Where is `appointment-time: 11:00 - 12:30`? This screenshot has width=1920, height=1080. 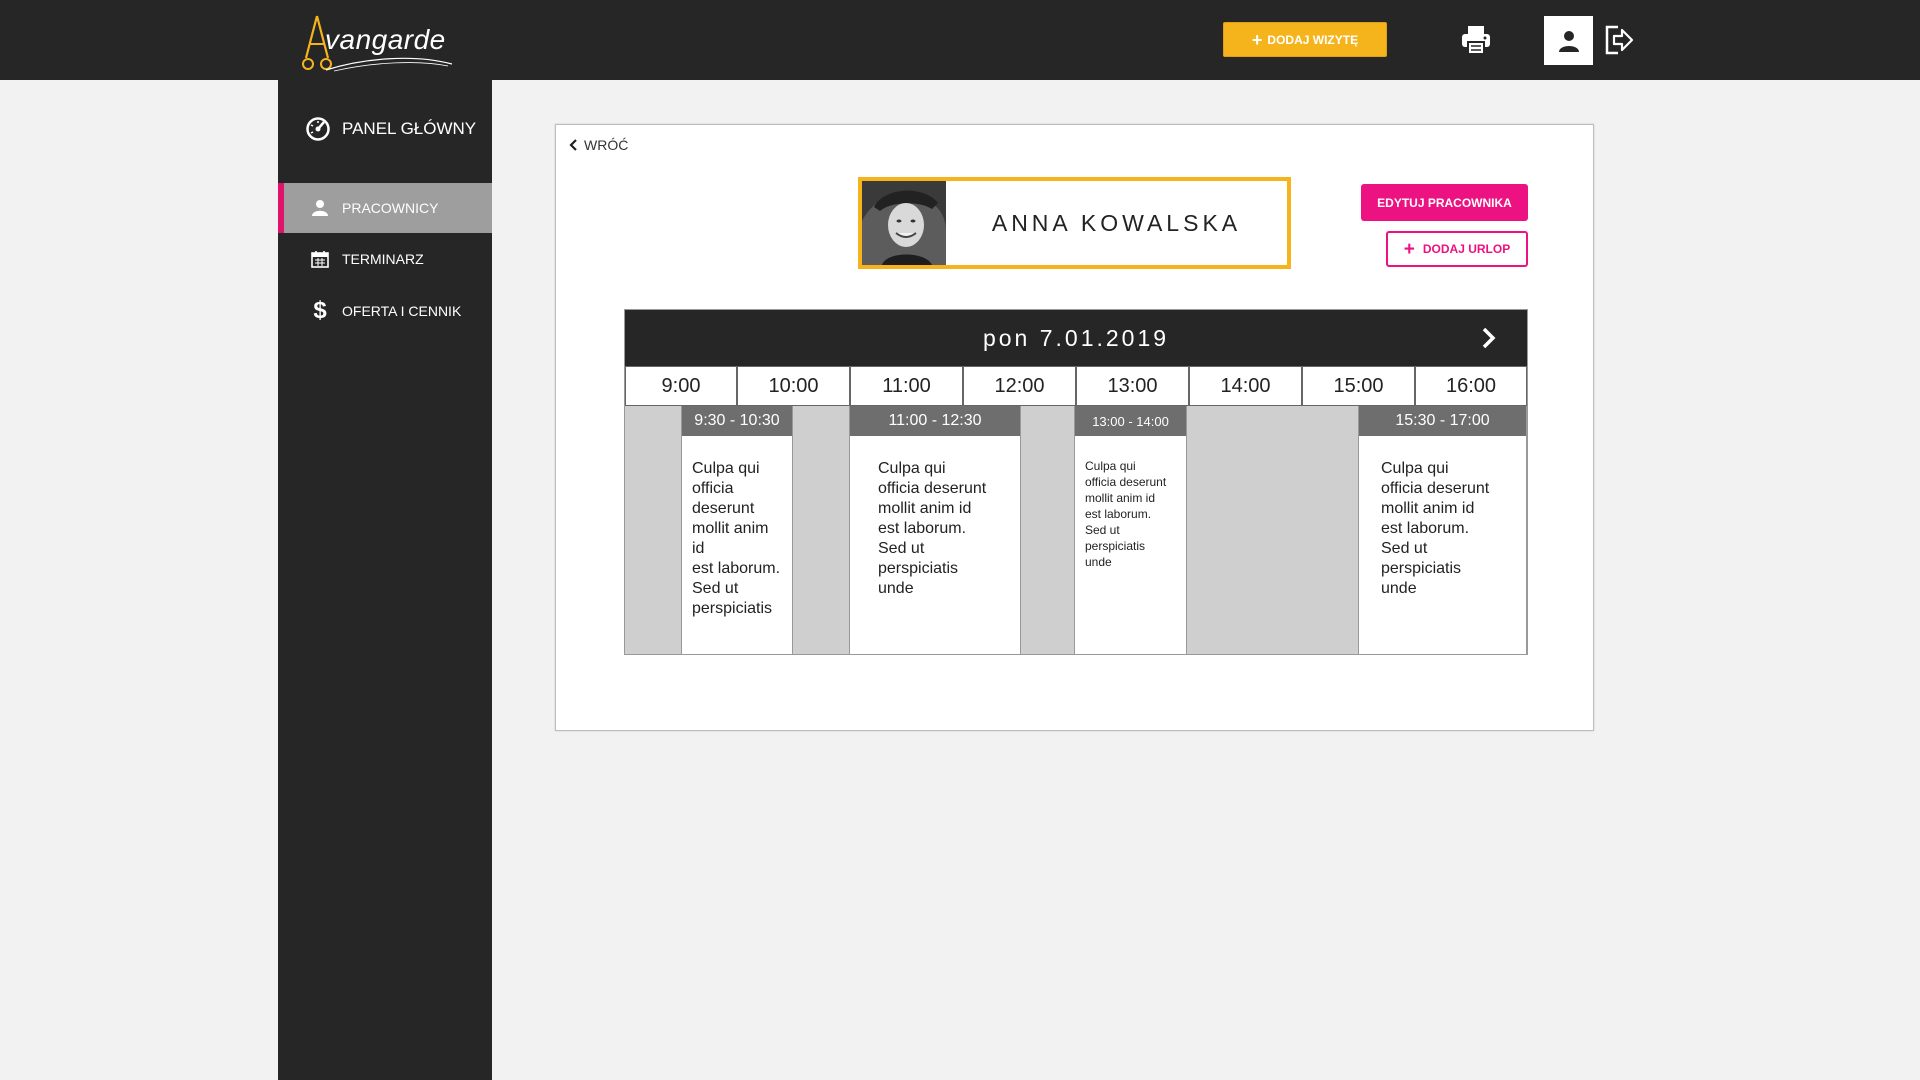
appointment-time: 11:00 - 12:30 is located at coordinates (935, 421).